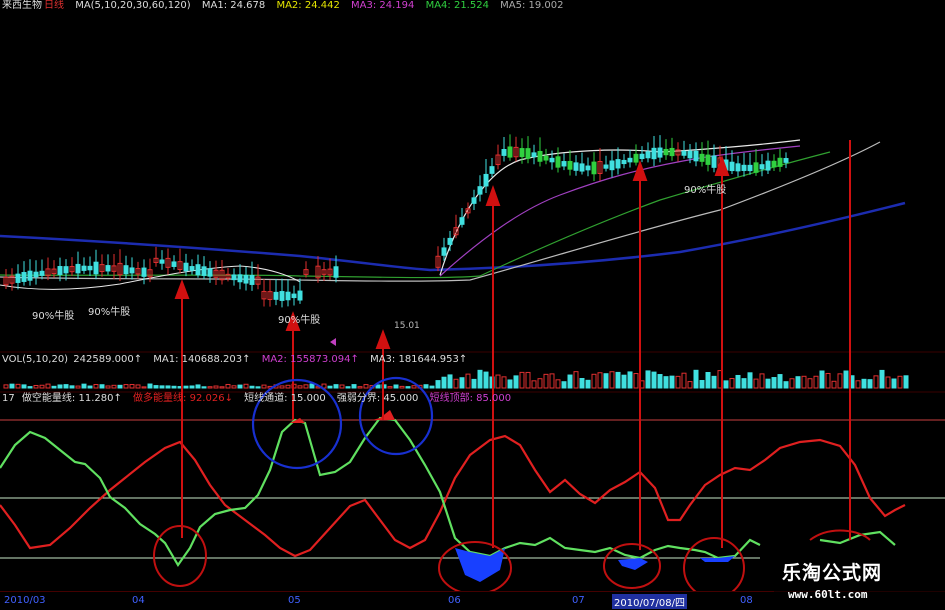 The height and width of the screenshot is (610, 945). What do you see at coordinates (419, 359) in the screenshot?
I see `vol-ma3: MA3: 181644.953↑` at bounding box center [419, 359].